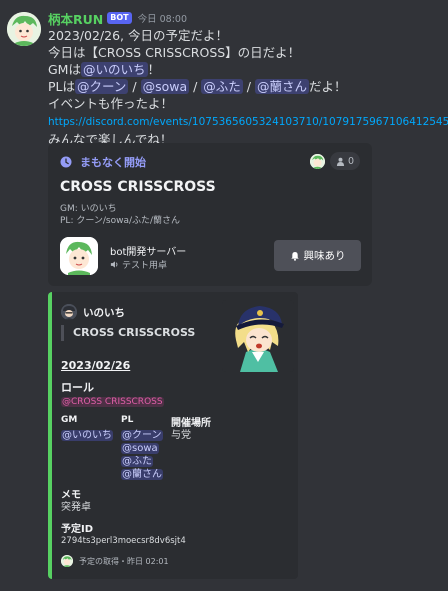  What do you see at coordinates (127, 420) in the screenshot?
I see `pl-field-name: PL` at bounding box center [127, 420].